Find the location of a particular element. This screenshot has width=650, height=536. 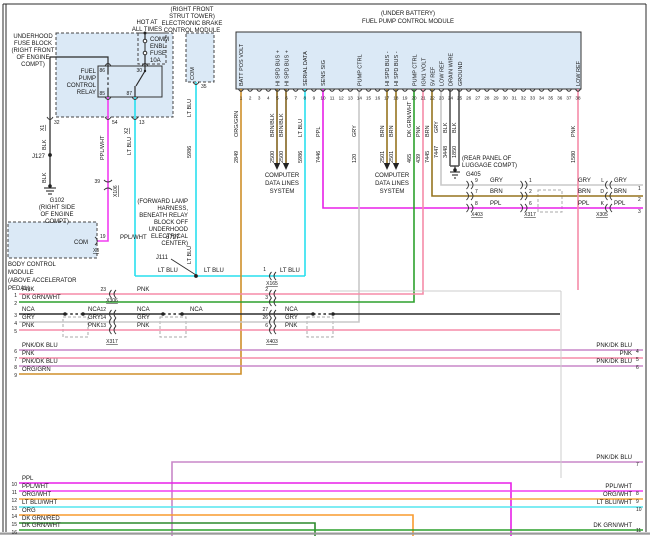

label-ebcm: (RIGHT FRONT is located at coordinates (192, 10).